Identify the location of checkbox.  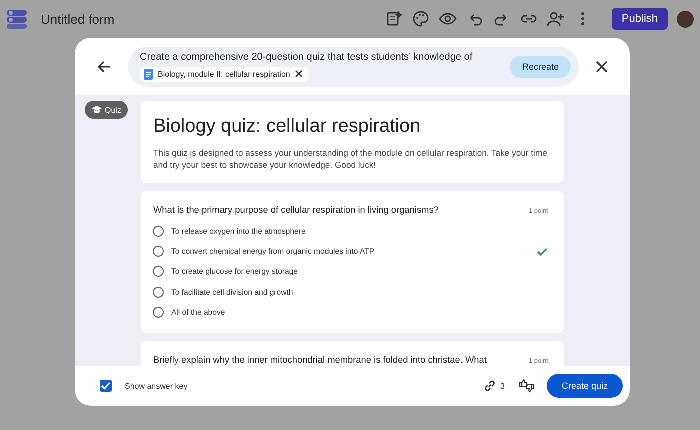
(106, 386).